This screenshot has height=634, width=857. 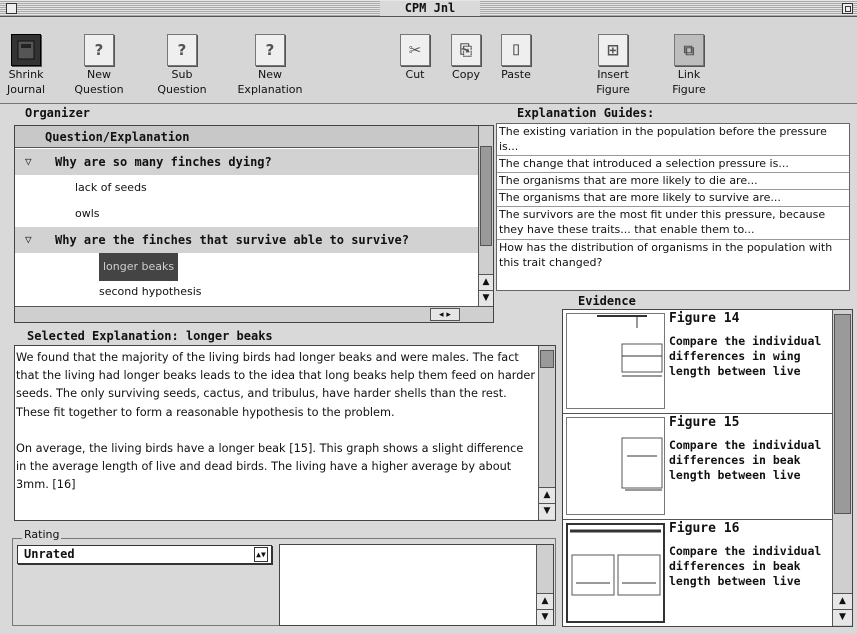 I want to click on shrink-label: Shrink, so click(x=26, y=74).